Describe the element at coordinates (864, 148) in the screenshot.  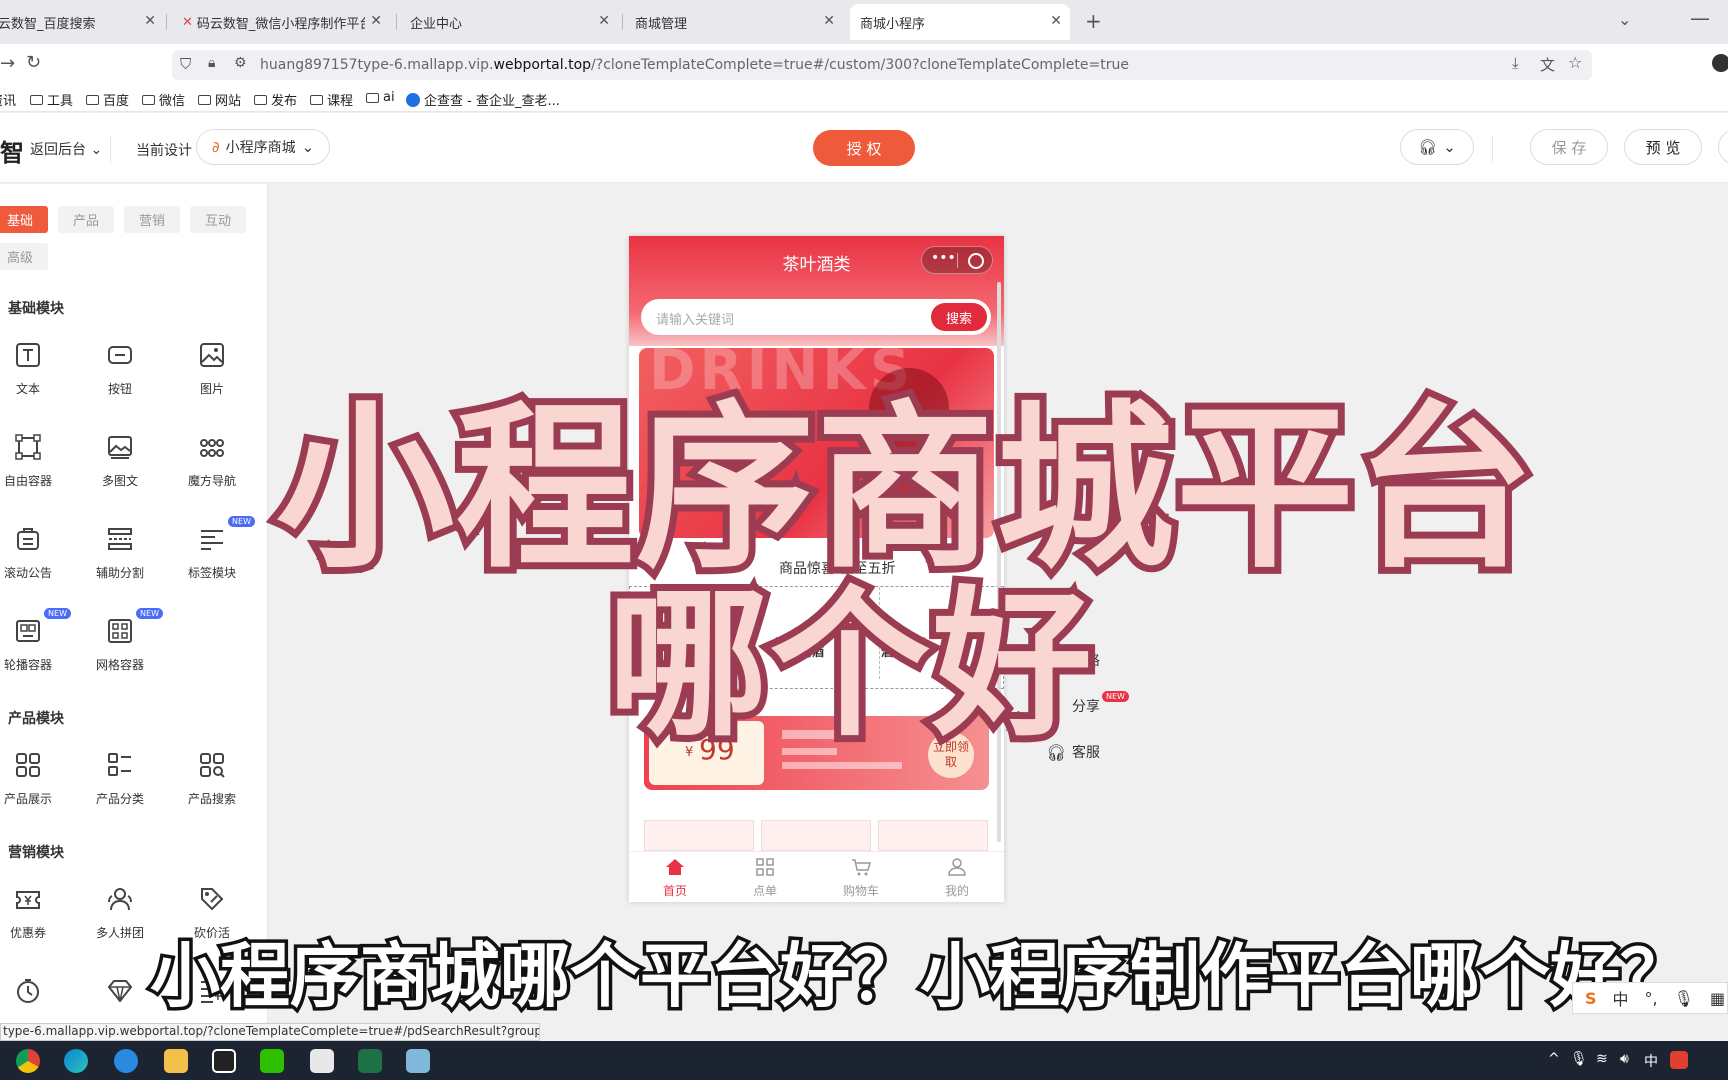
I see `authorize-button: 授 权` at that location.